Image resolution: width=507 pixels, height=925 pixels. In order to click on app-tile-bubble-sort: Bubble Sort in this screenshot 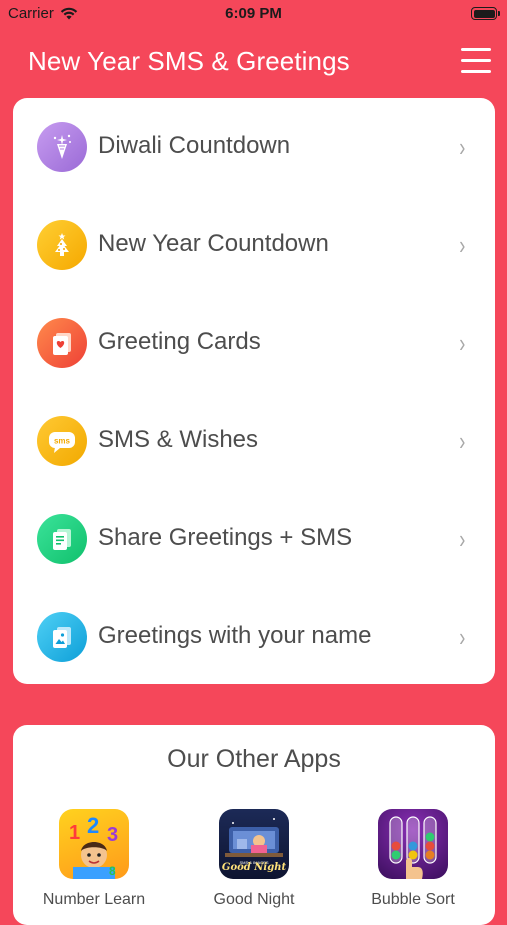, I will do `click(413, 859)`.